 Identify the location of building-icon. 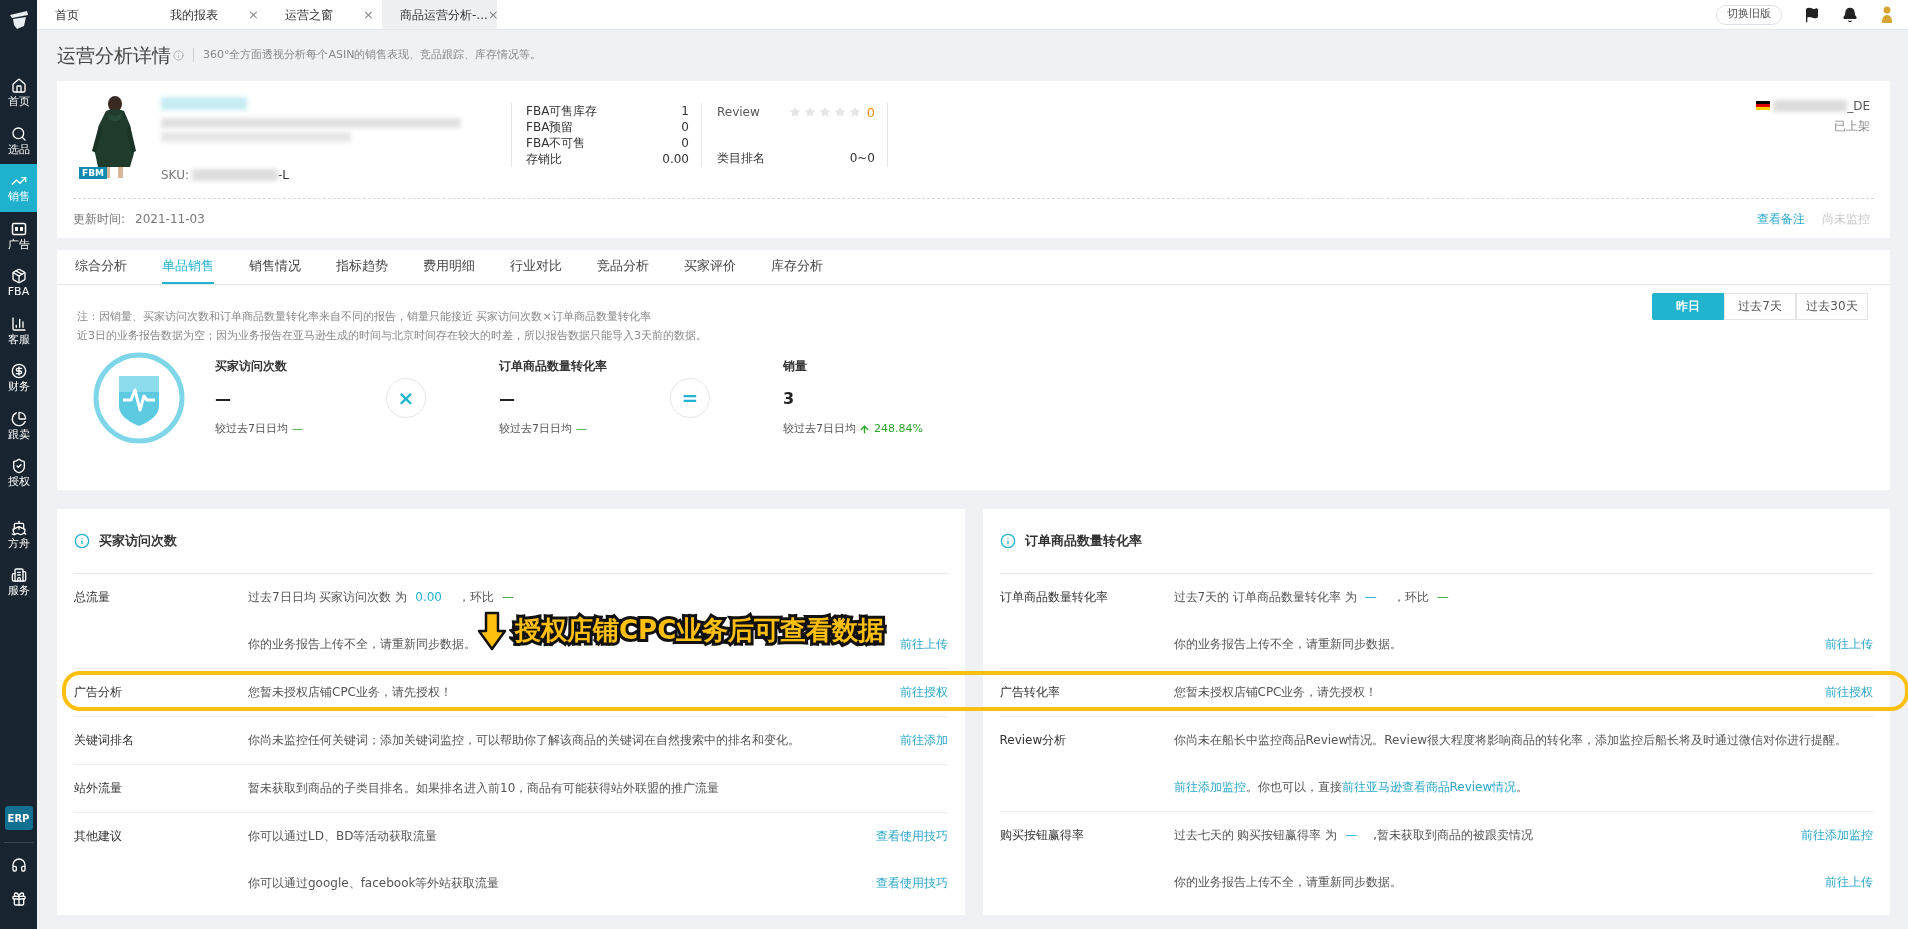
(18, 575).